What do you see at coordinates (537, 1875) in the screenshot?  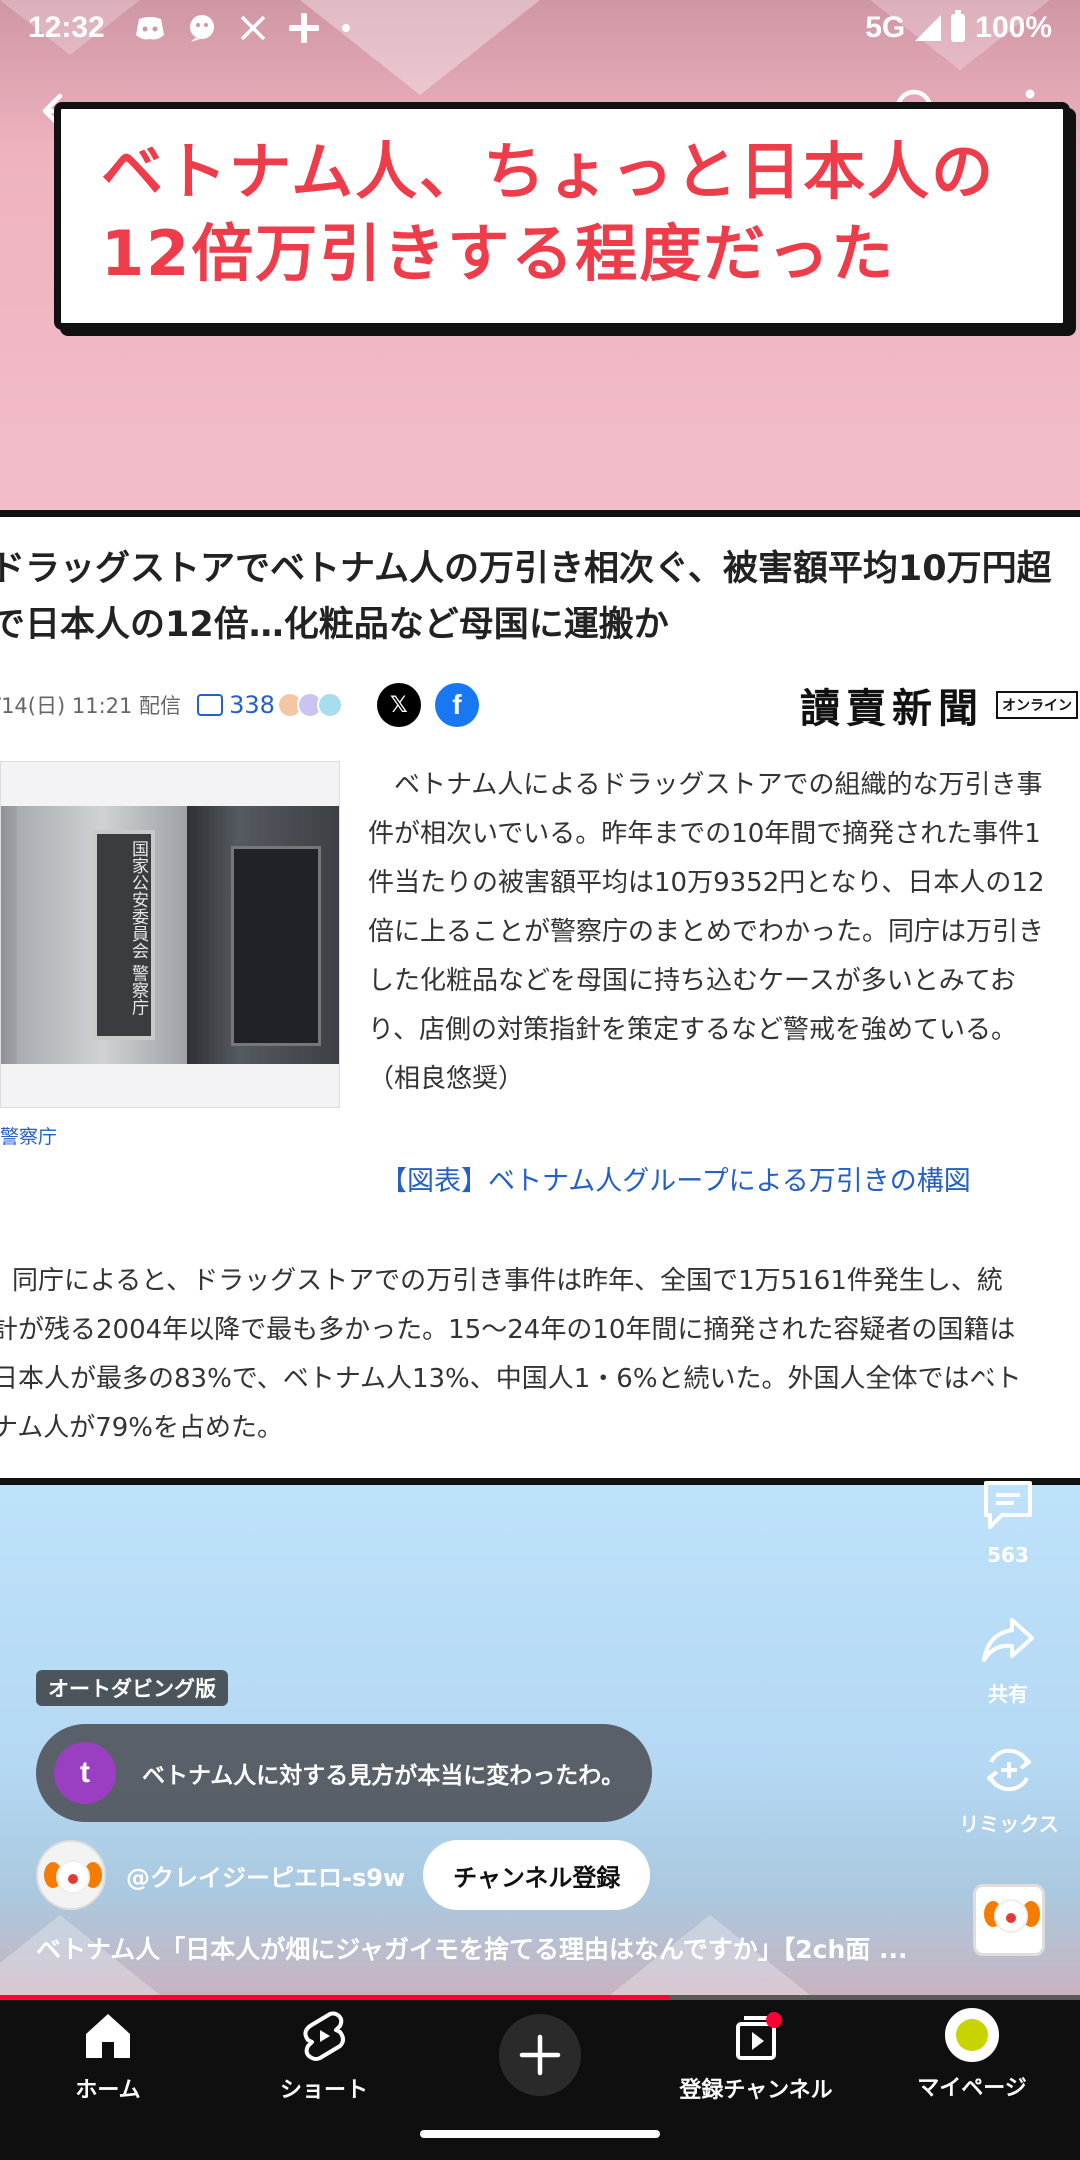 I see `subscribe-button: チャンネル登録` at bounding box center [537, 1875].